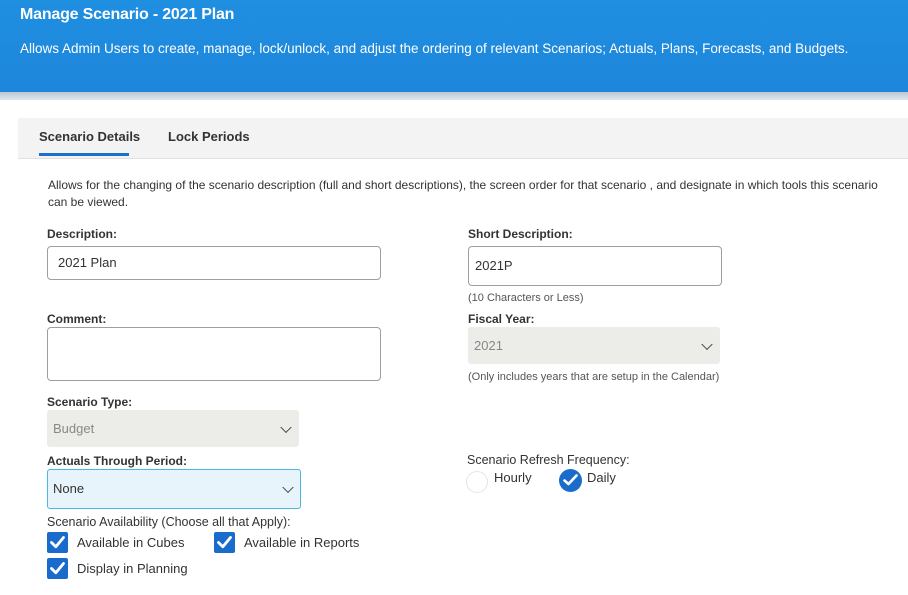  What do you see at coordinates (209, 136) in the screenshot?
I see `tab-lock-periods: Lock Periods` at bounding box center [209, 136].